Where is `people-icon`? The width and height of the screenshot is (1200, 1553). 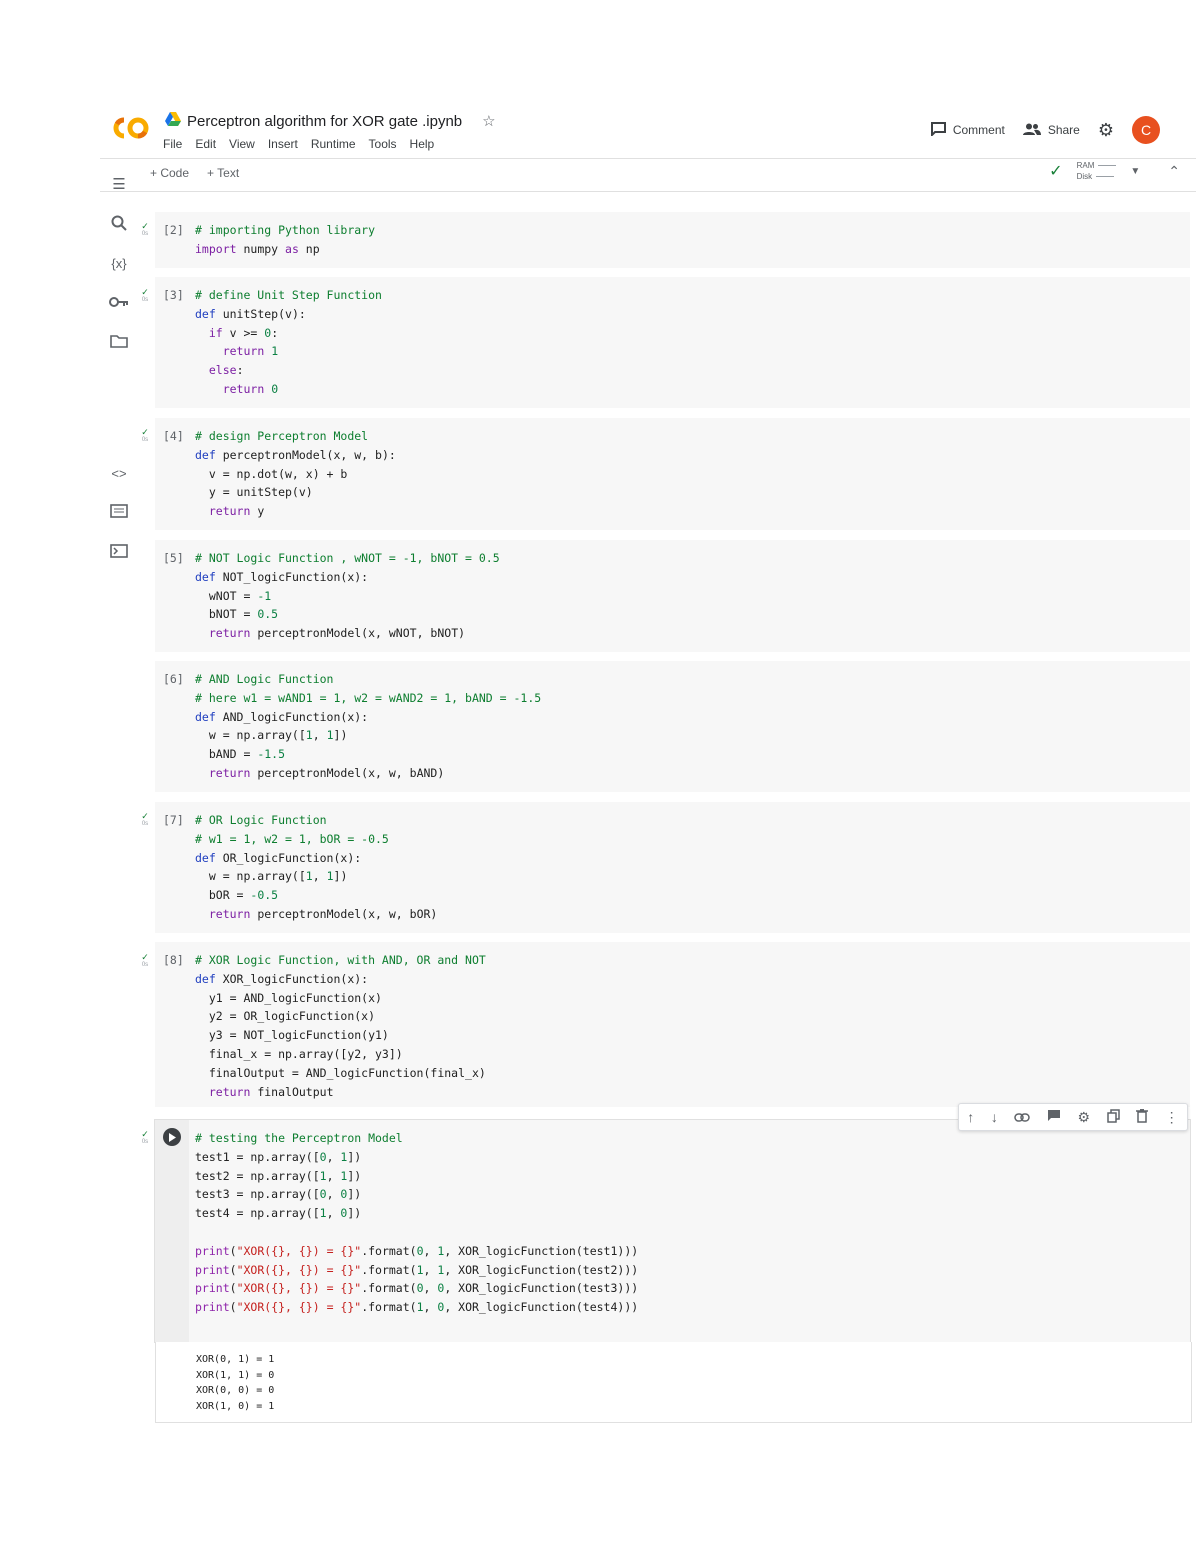 people-icon is located at coordinates (1031, 130).